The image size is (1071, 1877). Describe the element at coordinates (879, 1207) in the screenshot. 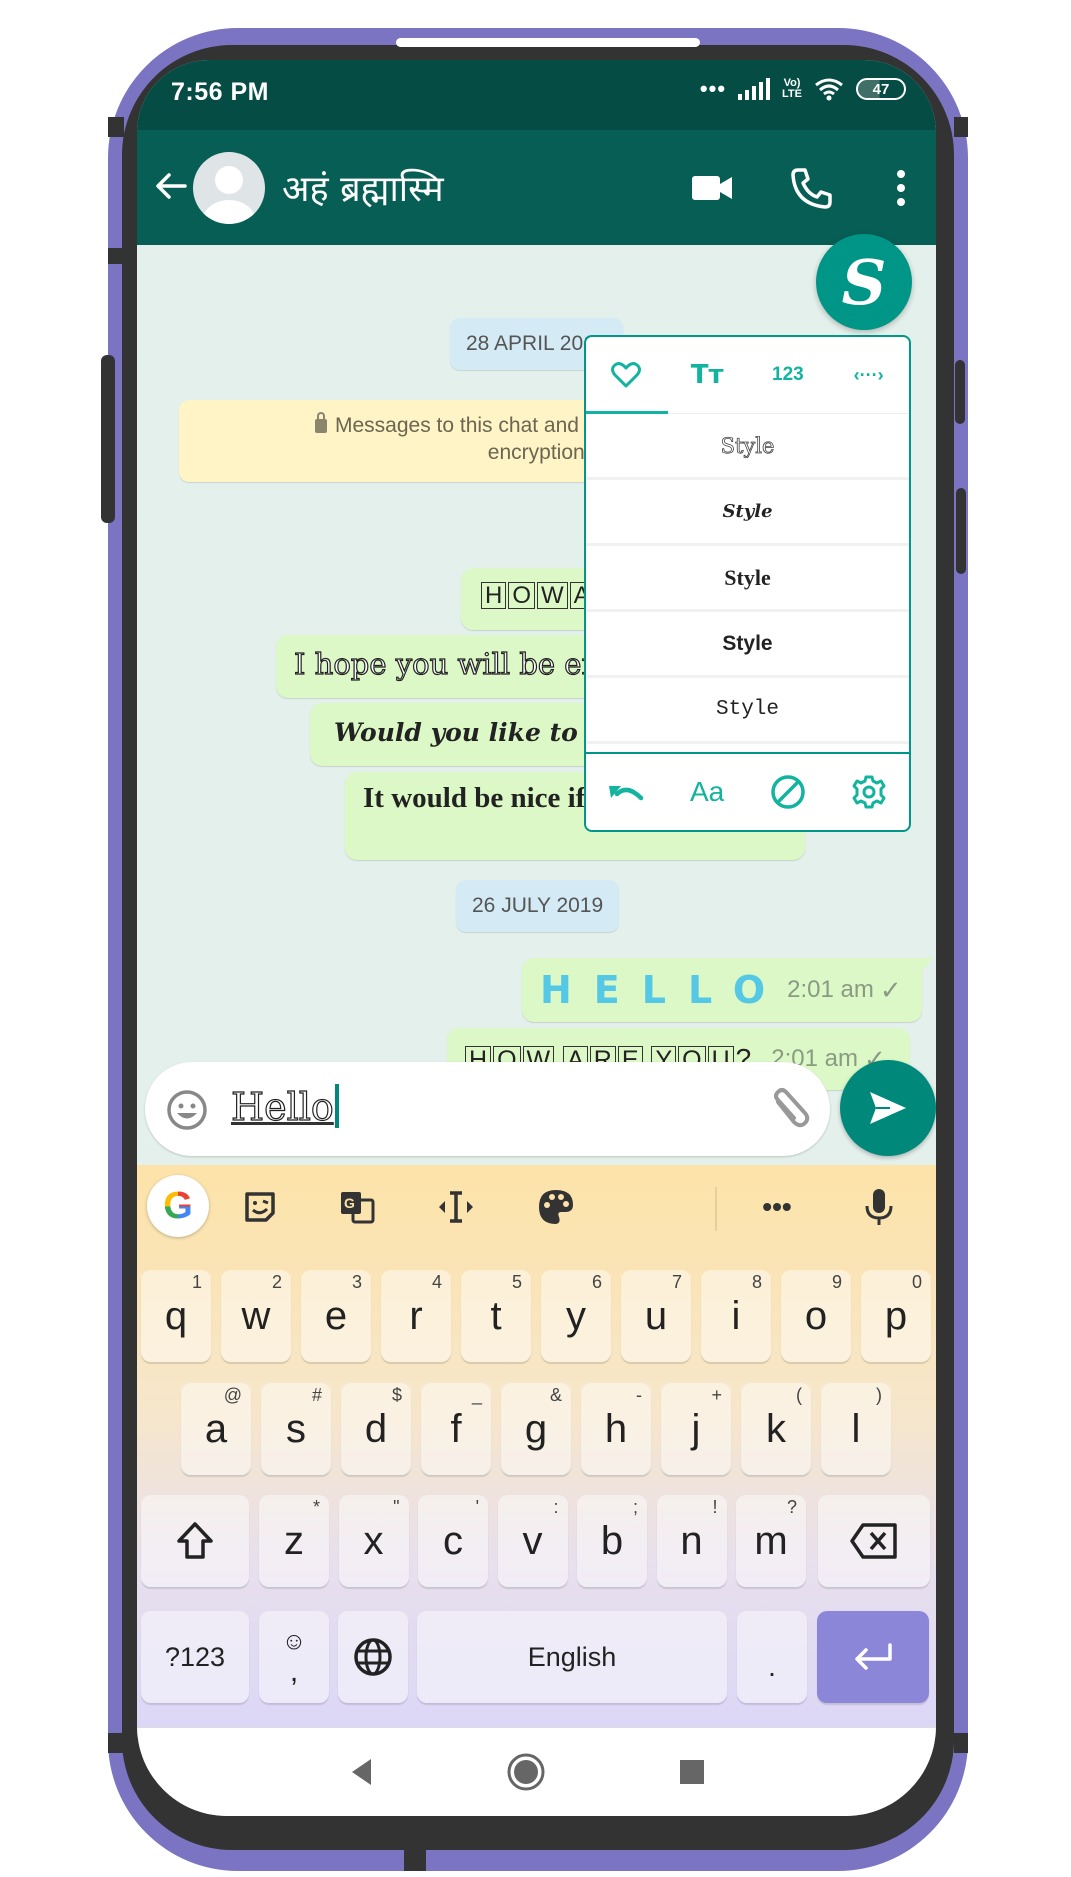

I see `microphone-icon` at that location.